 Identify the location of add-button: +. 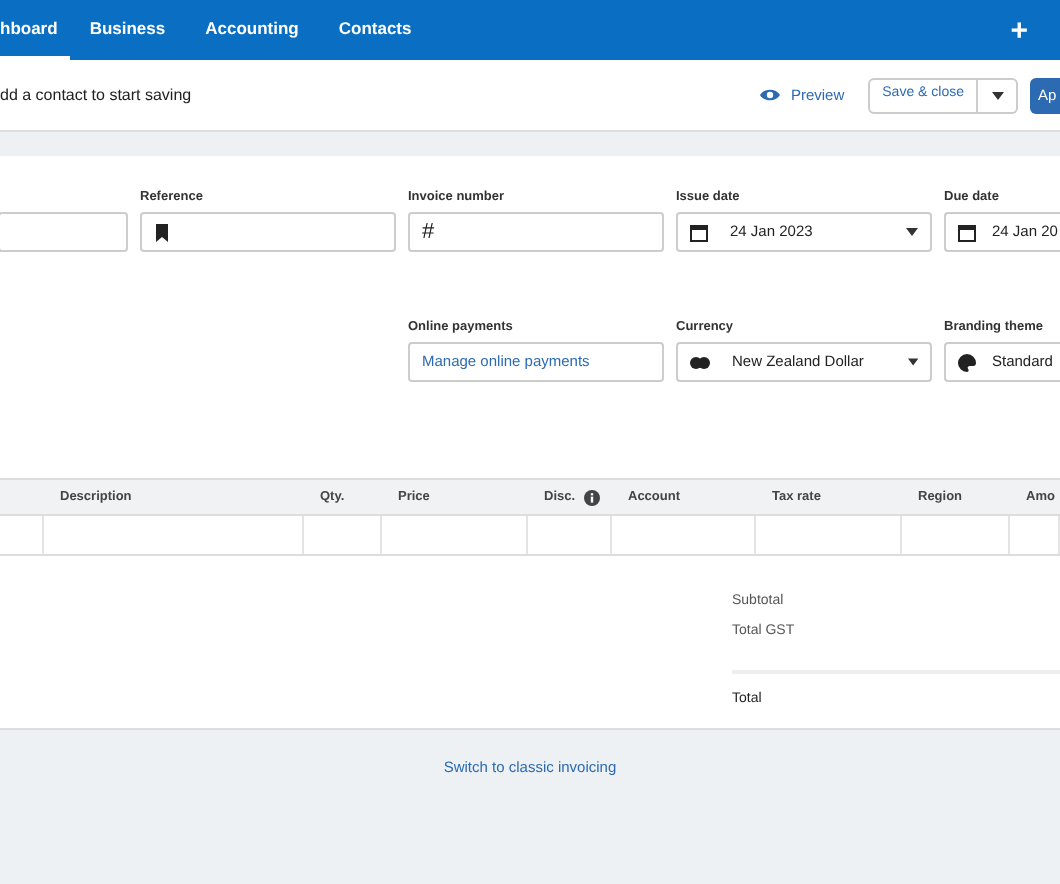
(1019, 30).